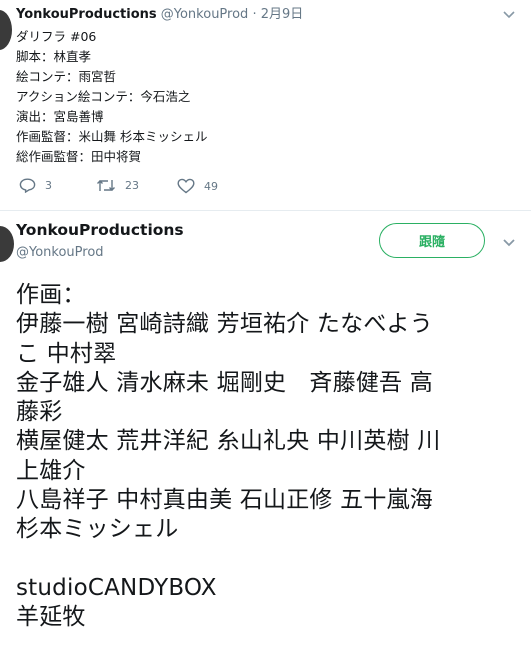 This screenshot has width=531, height=669. Describe the element at coordinates (228, 441) in the screenshot. I see `tweet-text-line: 横屋健太 荒井洋紀 糸山礼央 中川英樹 川` at that location.